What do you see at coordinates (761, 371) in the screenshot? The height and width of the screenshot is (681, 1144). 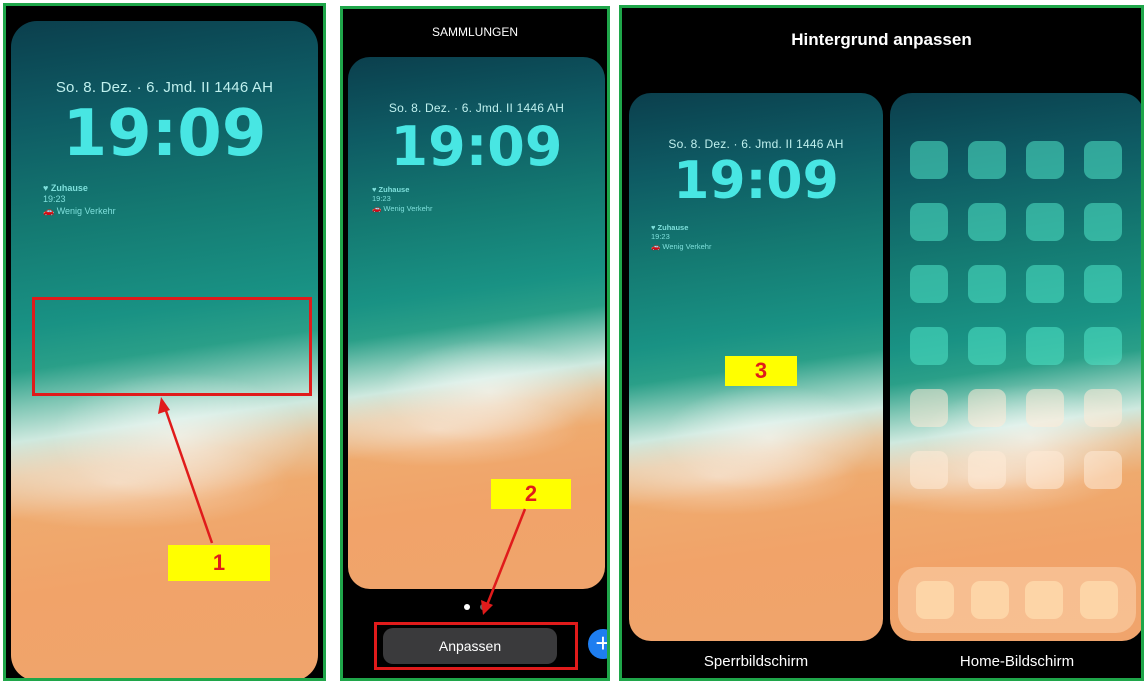 I see `step-3-label: 3` at bounding box center [761, 371].